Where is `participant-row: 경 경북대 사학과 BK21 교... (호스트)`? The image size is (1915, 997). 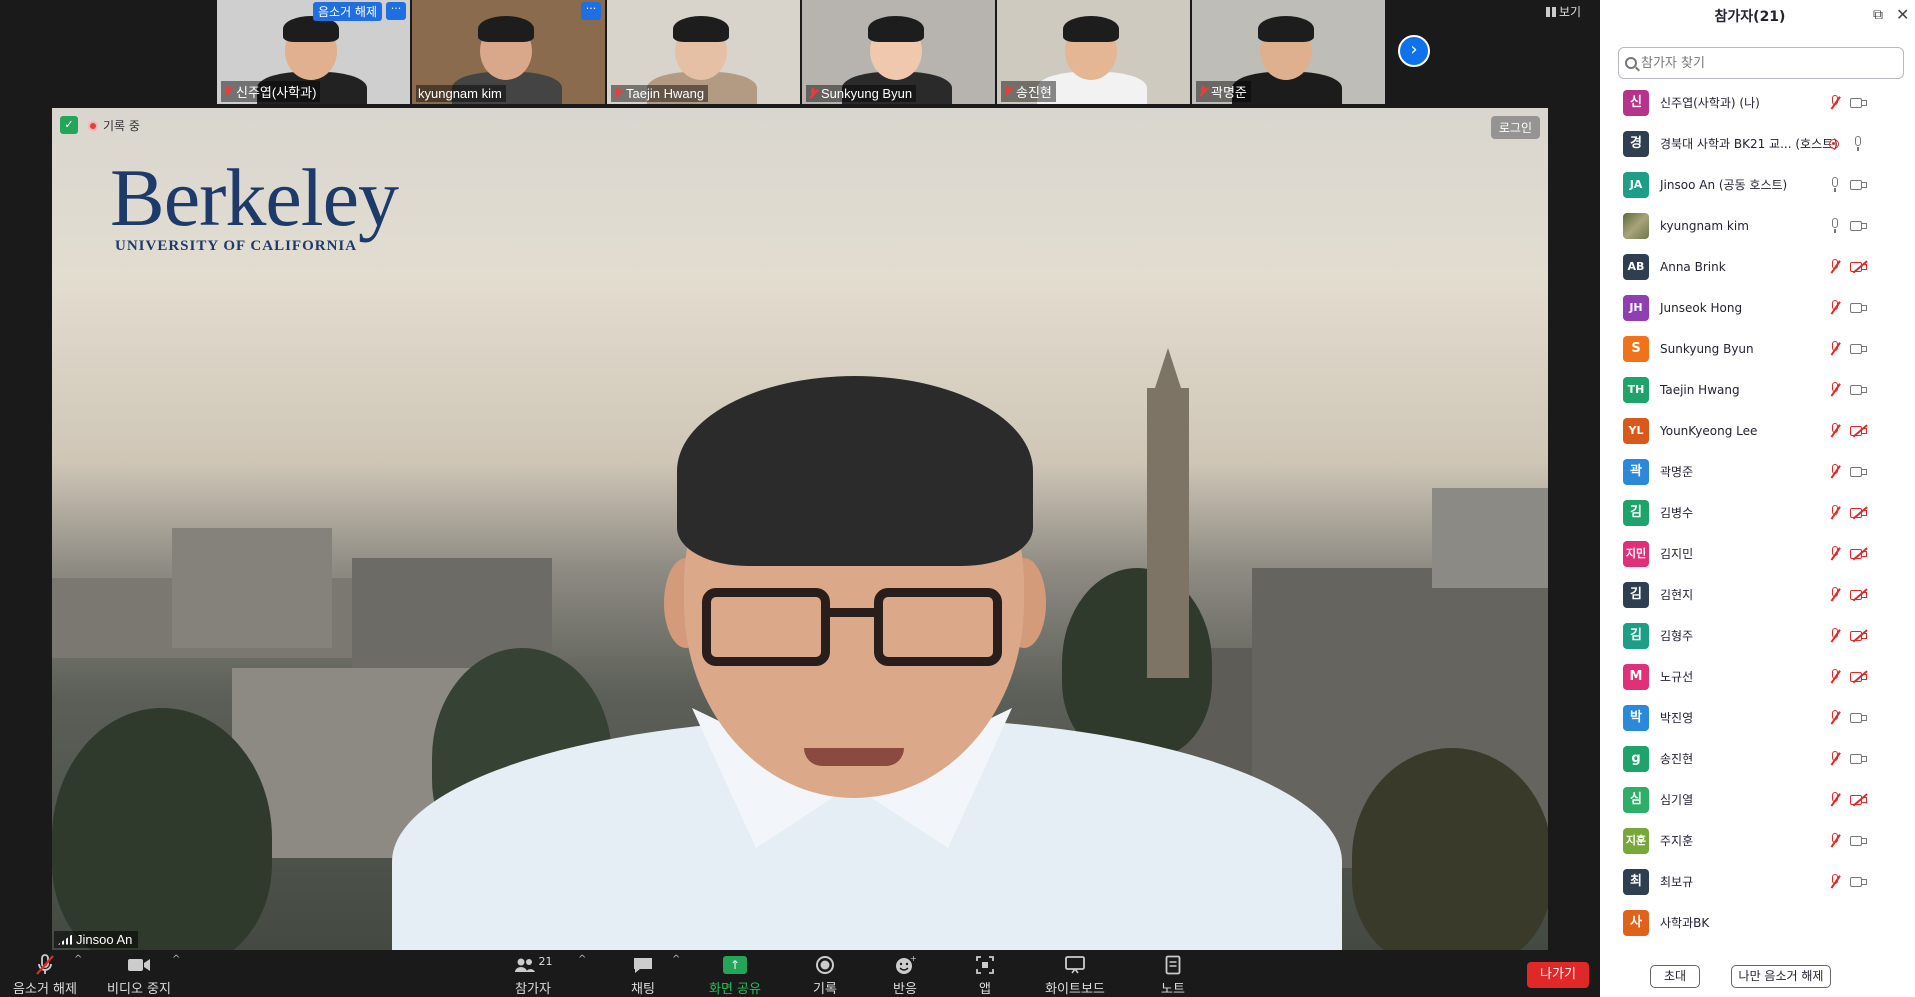 participant-row: 경 경북대 사학과 BK21 교... (호스트) is located at coordinates (1757, 143).